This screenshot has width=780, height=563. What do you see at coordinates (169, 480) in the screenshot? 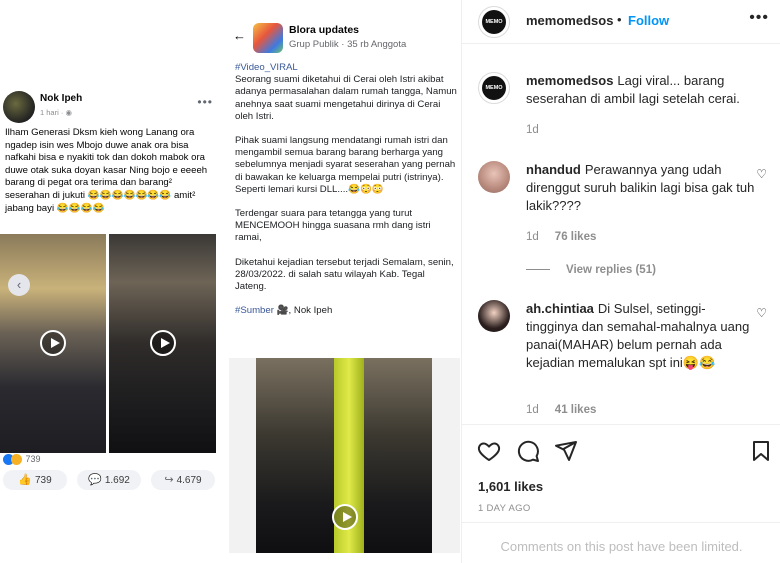
I see `share-icon: ↪` at bounding box center [169, 480].